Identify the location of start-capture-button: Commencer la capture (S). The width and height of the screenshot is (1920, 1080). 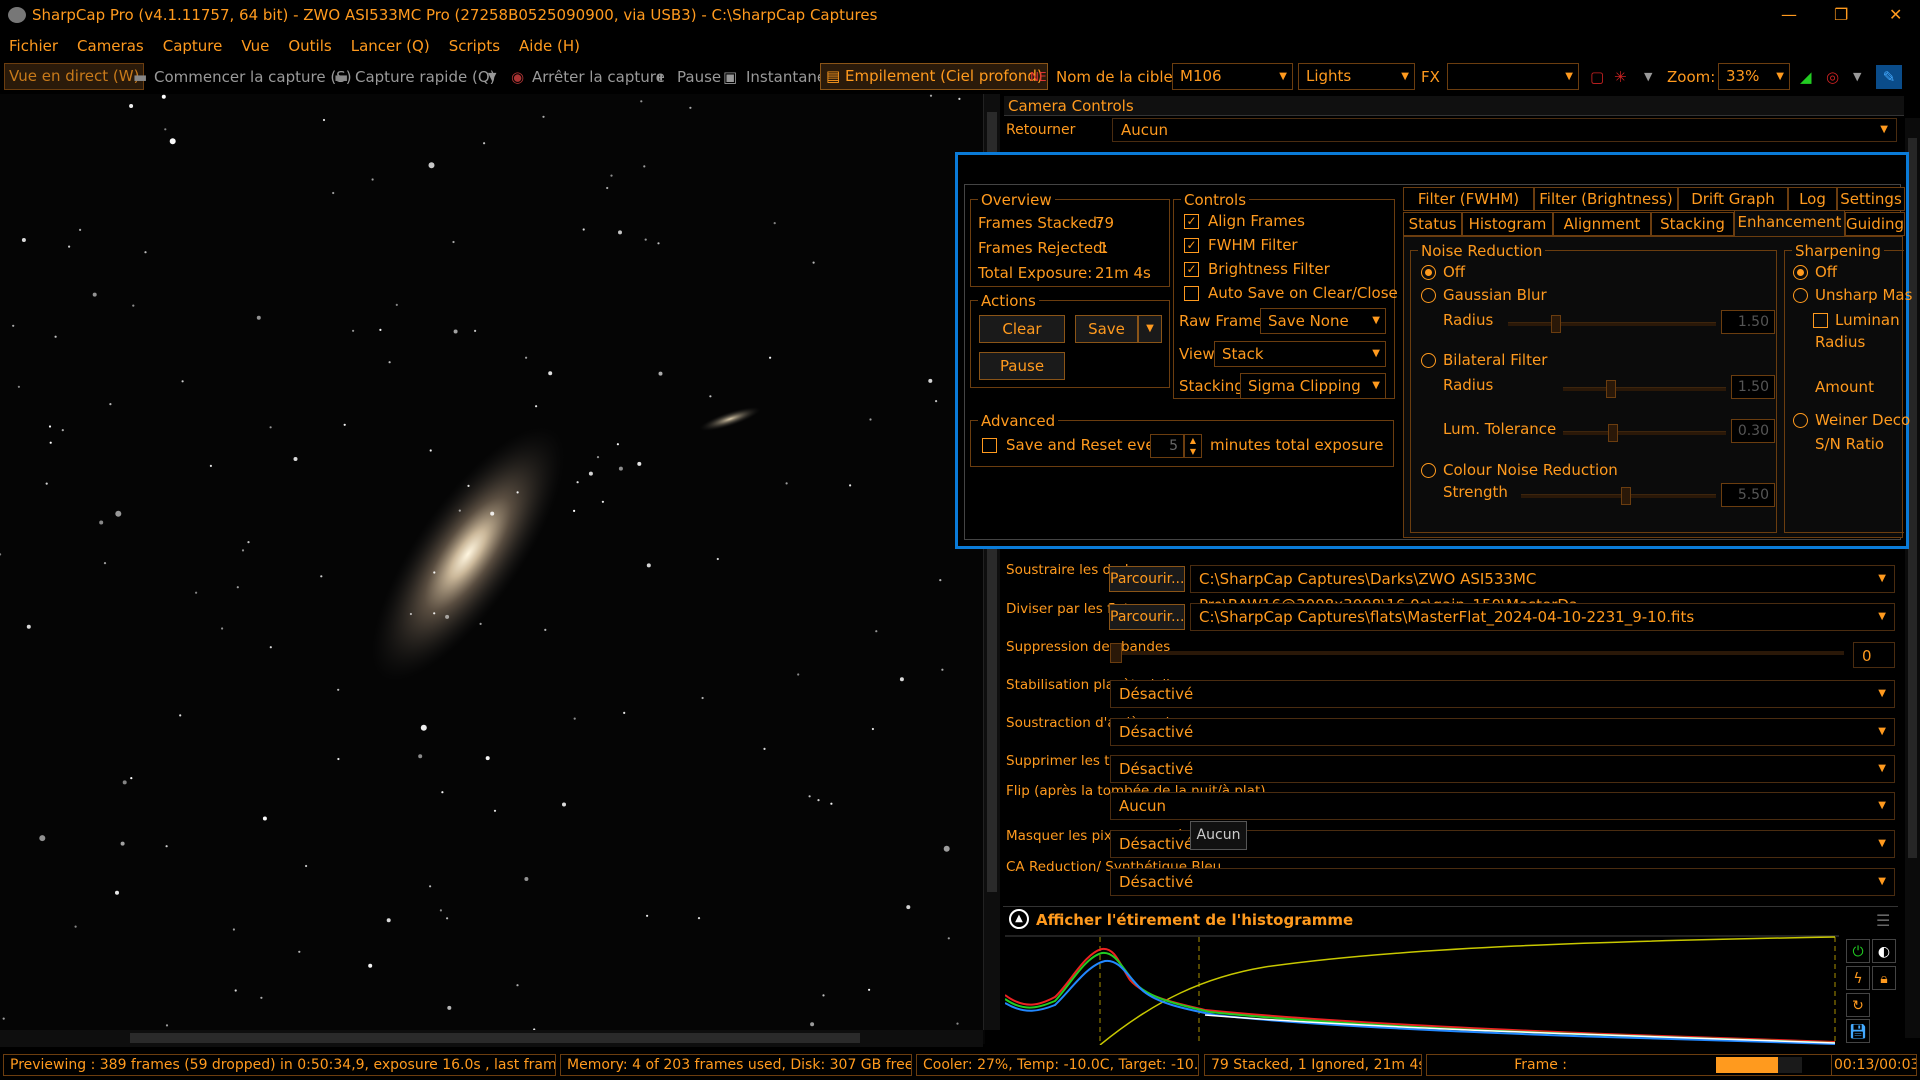
(253, 77).